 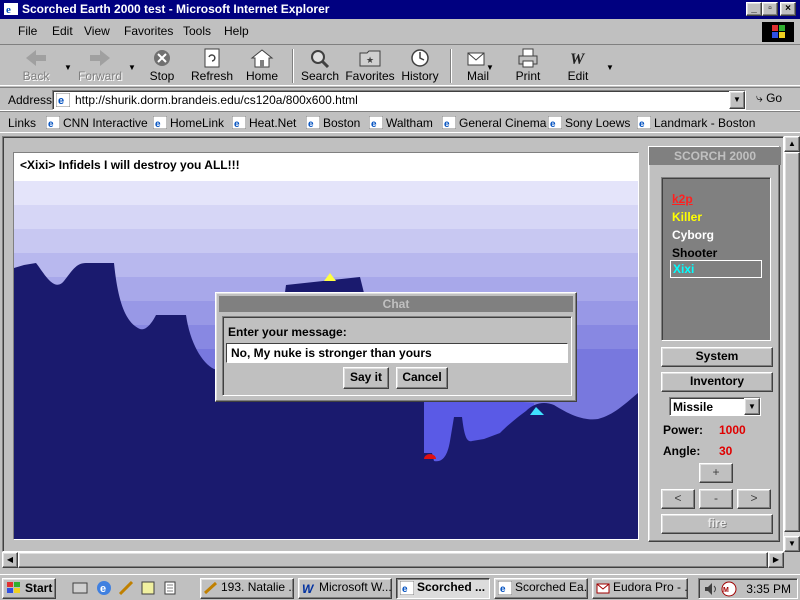 What do you see at coordinates (162, 66) in the screenshot?
I see `stop-button: Stop` at bounding box center [162, 66].